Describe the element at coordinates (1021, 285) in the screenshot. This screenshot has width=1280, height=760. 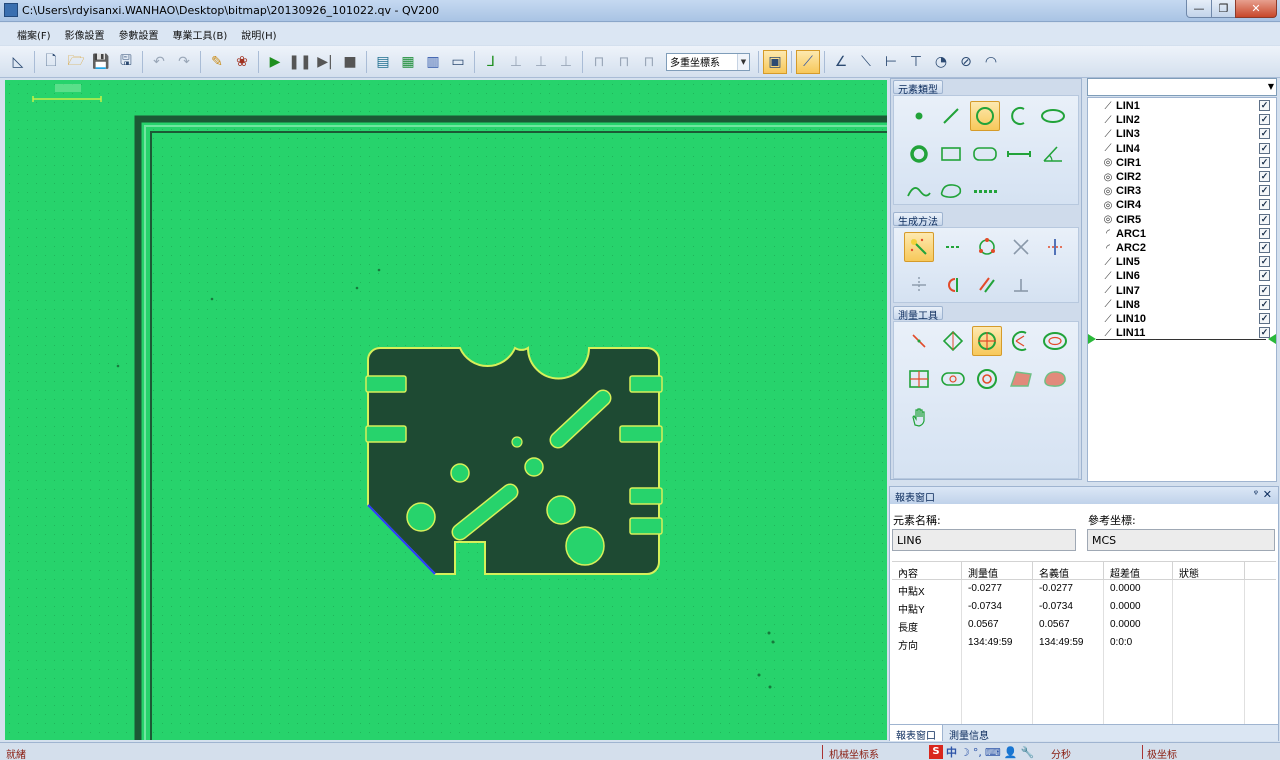
I see `perpendicular-icon` at that location.